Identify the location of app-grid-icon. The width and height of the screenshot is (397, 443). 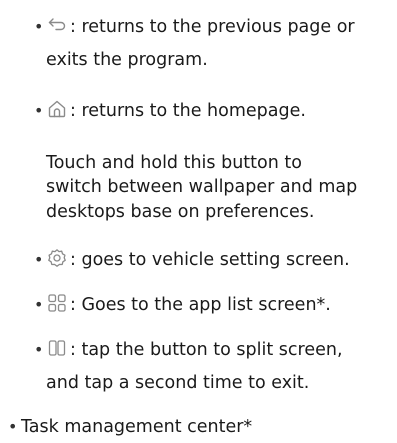
(57, 303).